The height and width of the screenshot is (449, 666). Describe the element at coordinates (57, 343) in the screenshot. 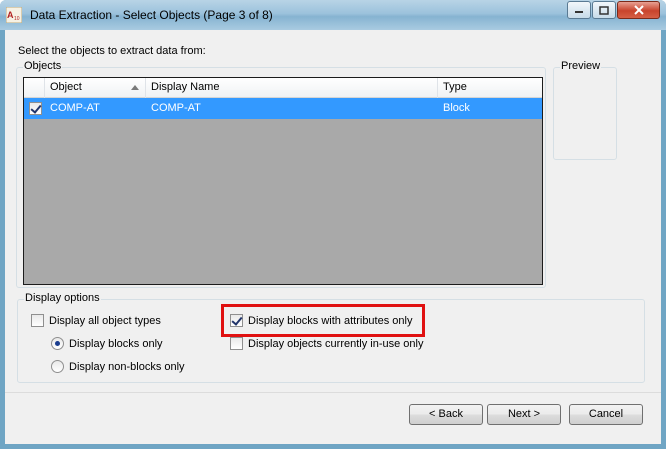

I see `display-blocks-only-radio` at that location.